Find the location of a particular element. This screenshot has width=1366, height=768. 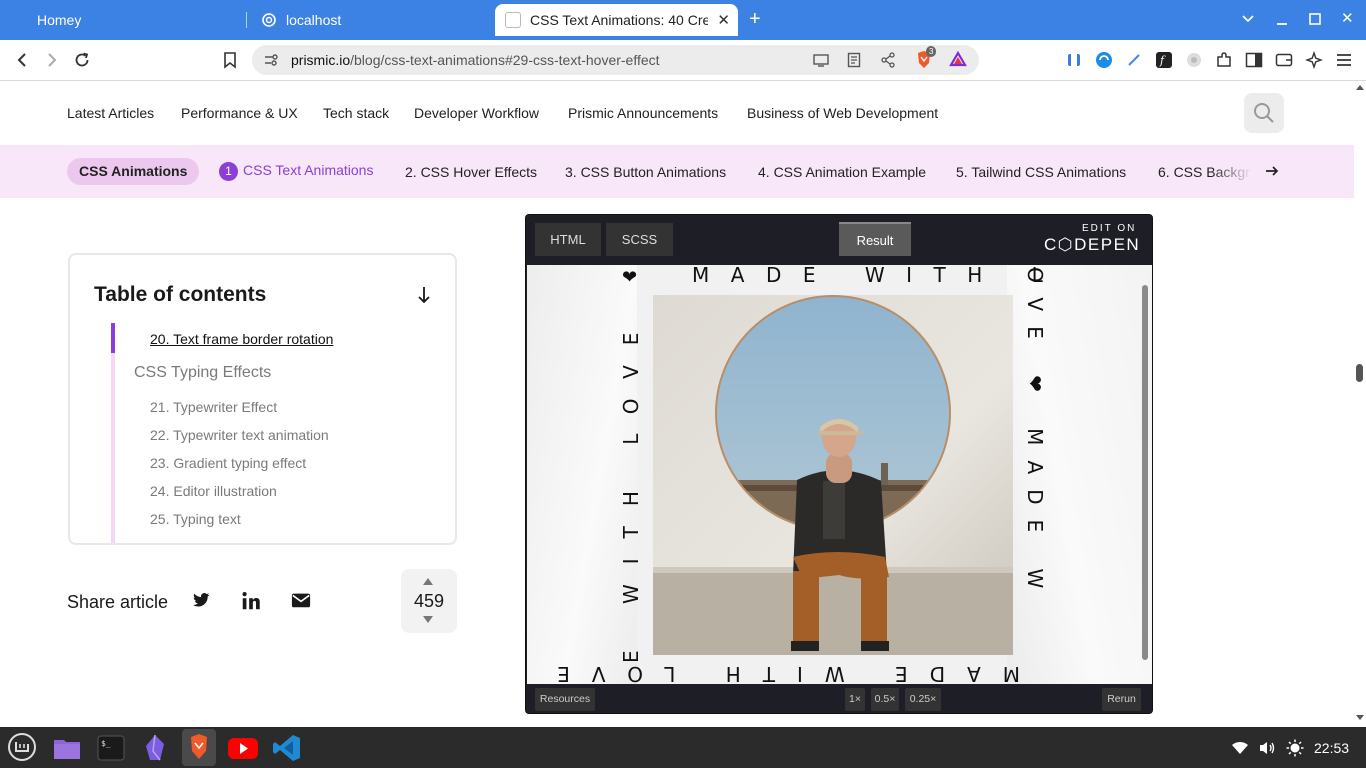

minimize-icon is located at coordinates (1282, 22).